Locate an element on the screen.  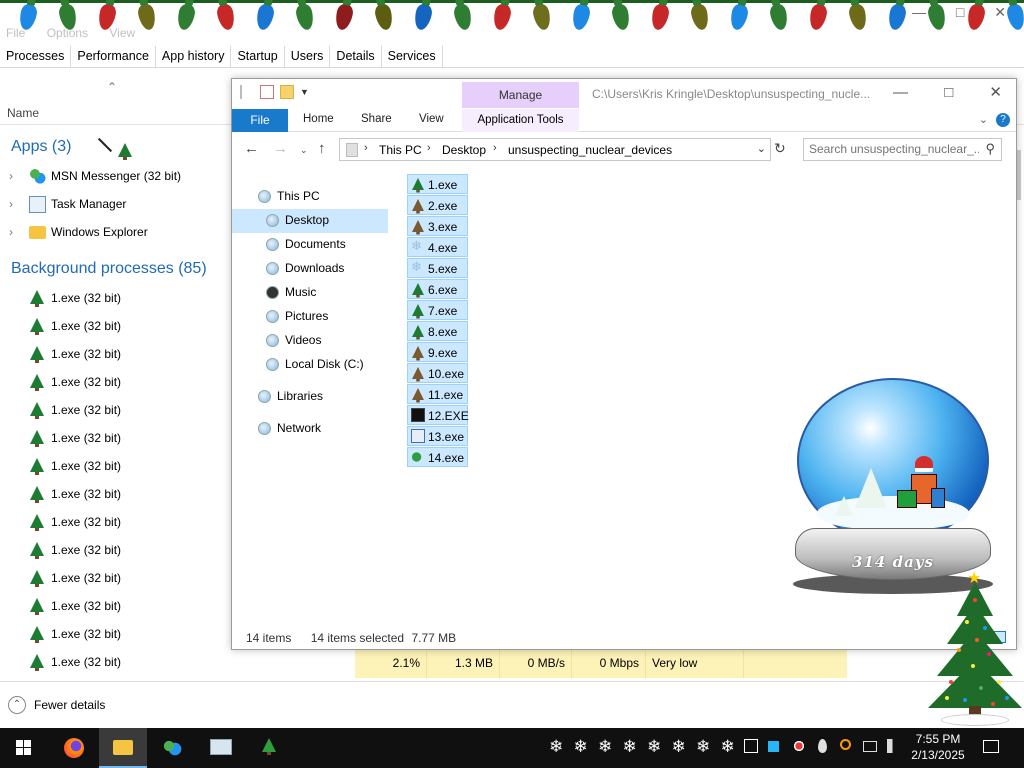
file-item: 10.exe is located at coordinates (437, 373).